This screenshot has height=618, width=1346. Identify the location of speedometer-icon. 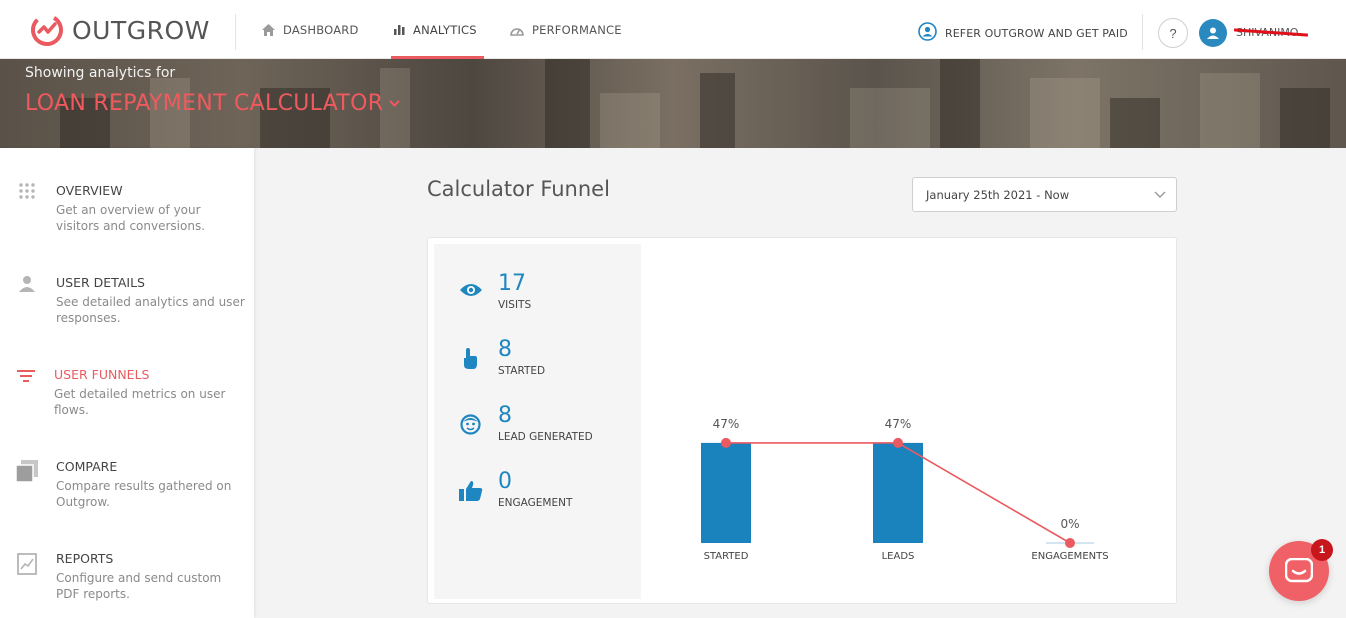
(517, 30).